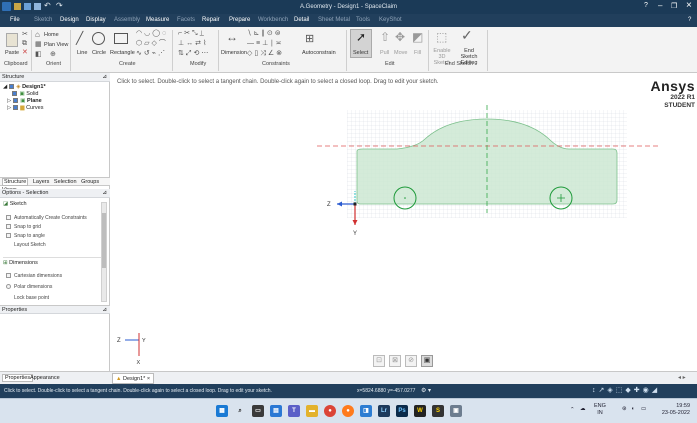  What do you see at coordinates (682, 377) in the screenshot?
I see `tab-scroll-icon: ◂ ▸` at bounding box center [682, 377].